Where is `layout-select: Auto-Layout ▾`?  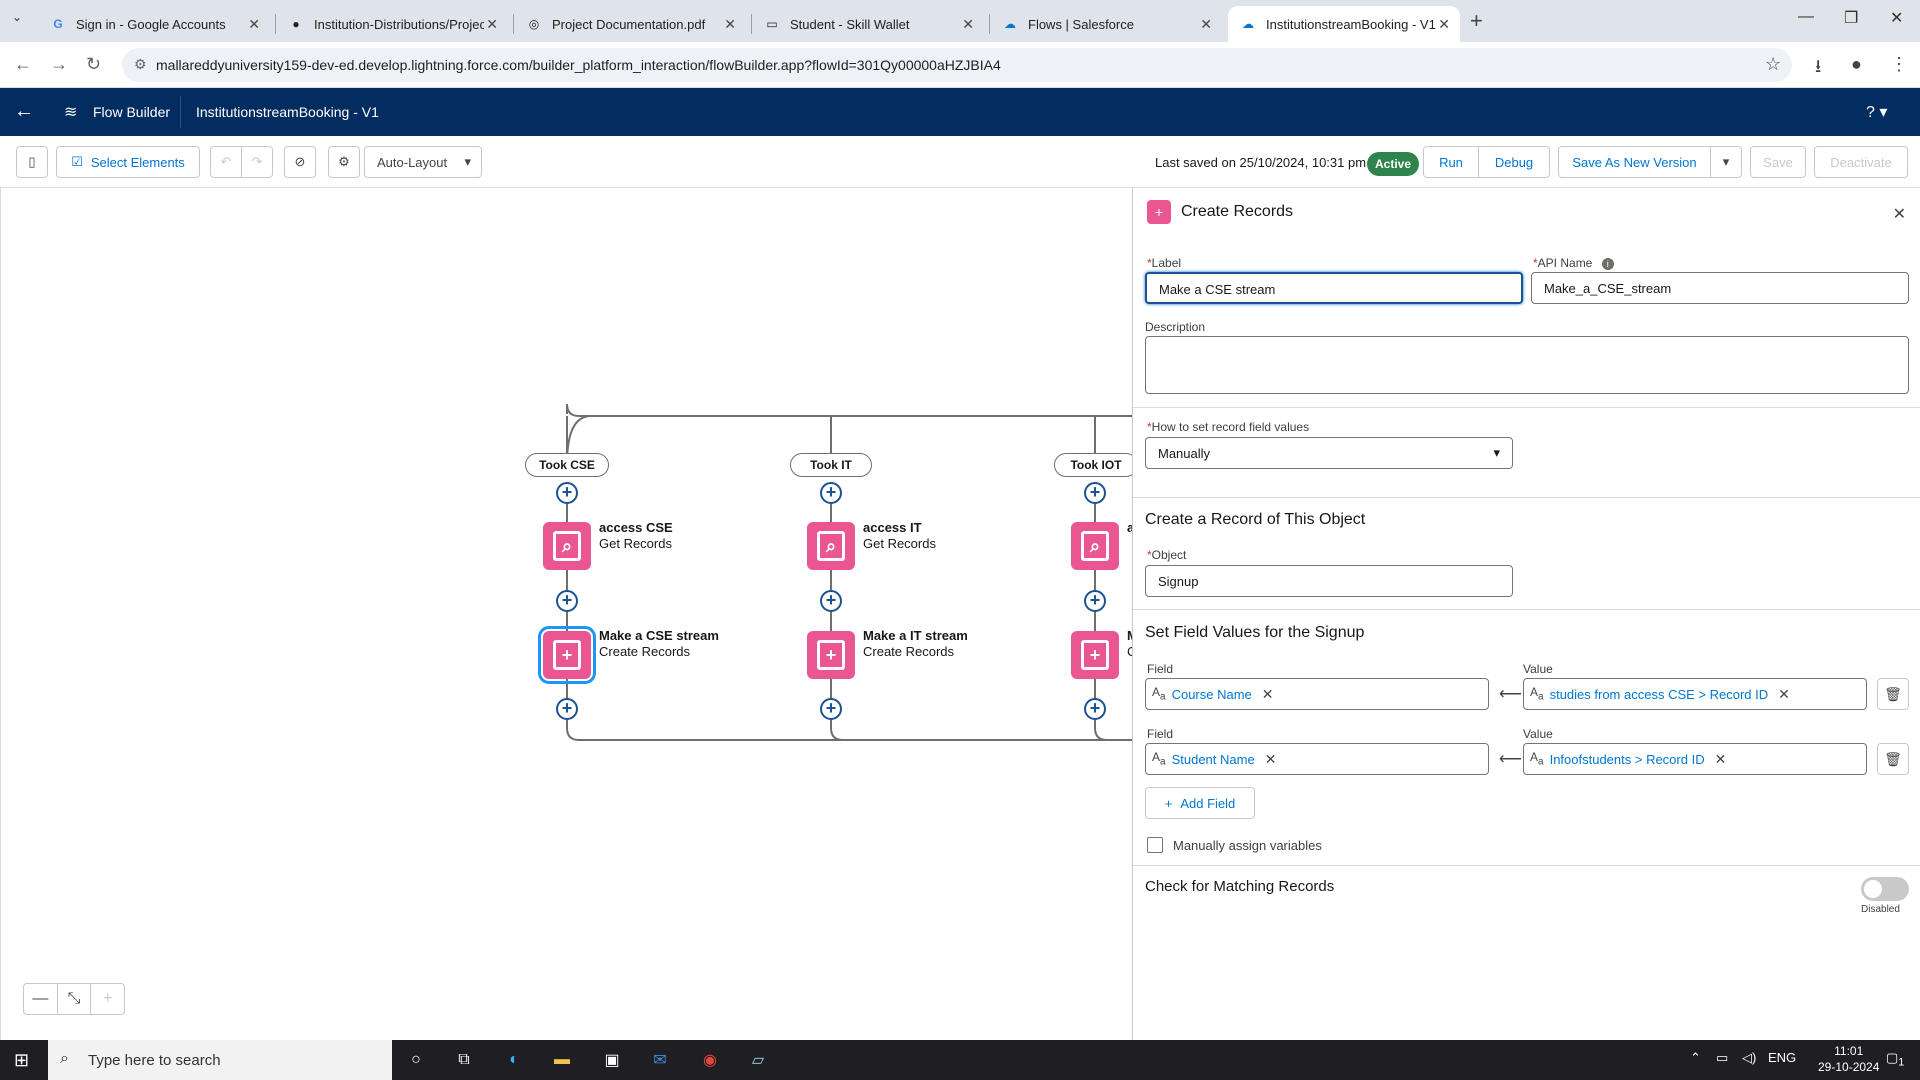
layout-select: Auto-Layout ▾ is located at coordinates (423, 162).